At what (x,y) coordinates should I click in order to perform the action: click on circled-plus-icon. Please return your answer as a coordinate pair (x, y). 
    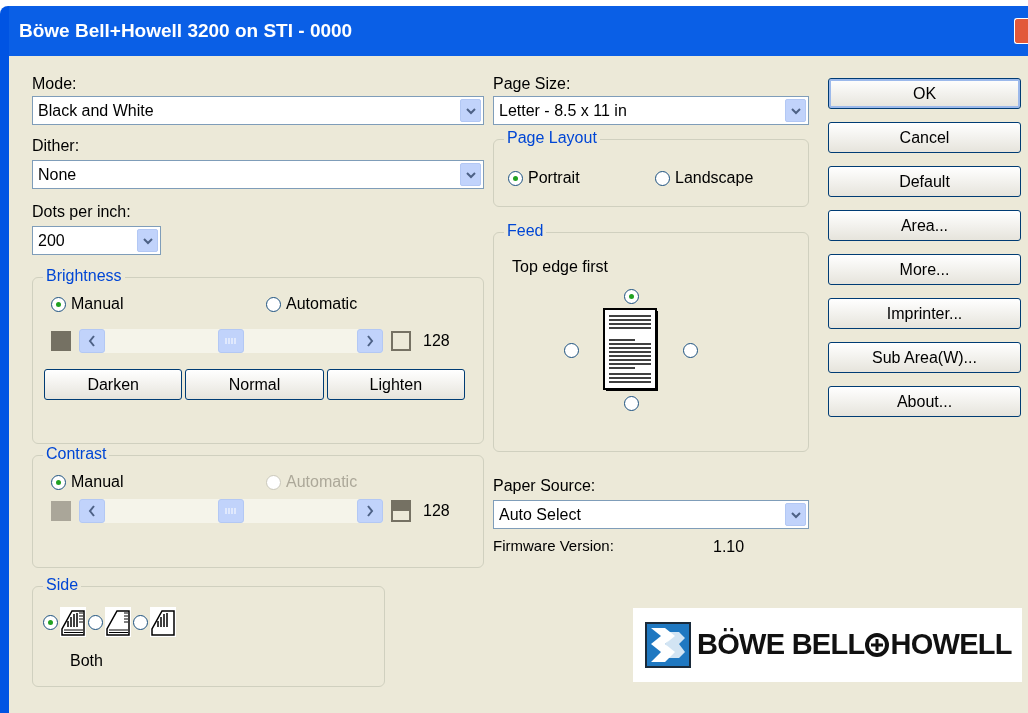
    Looking at the image, I should click on (877, 645).